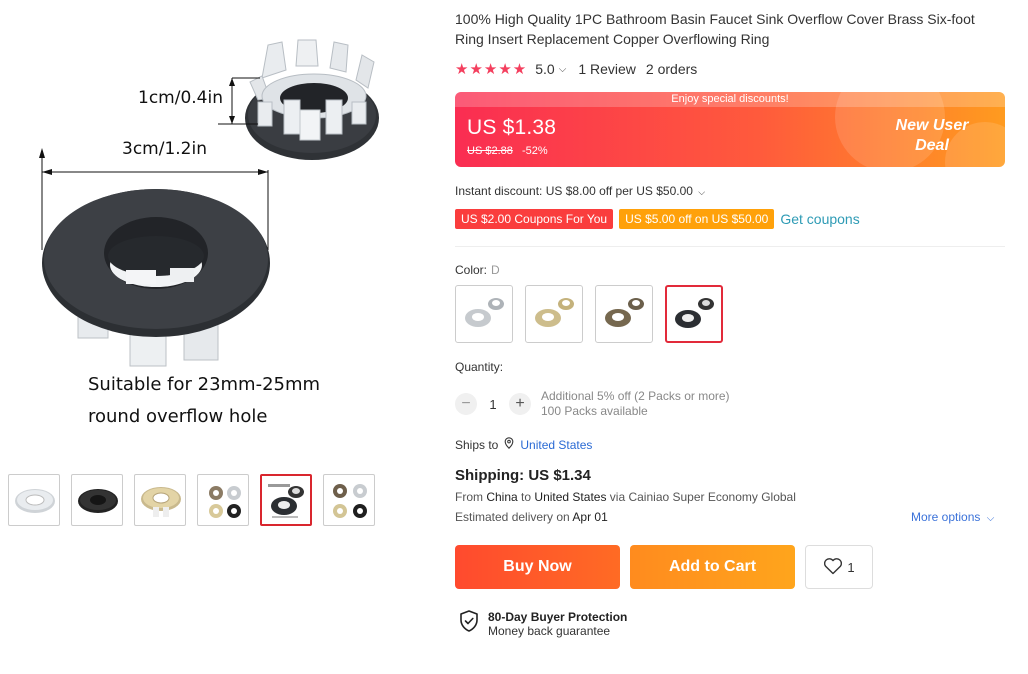  I want to click on from-label: From, so click(469, 497).